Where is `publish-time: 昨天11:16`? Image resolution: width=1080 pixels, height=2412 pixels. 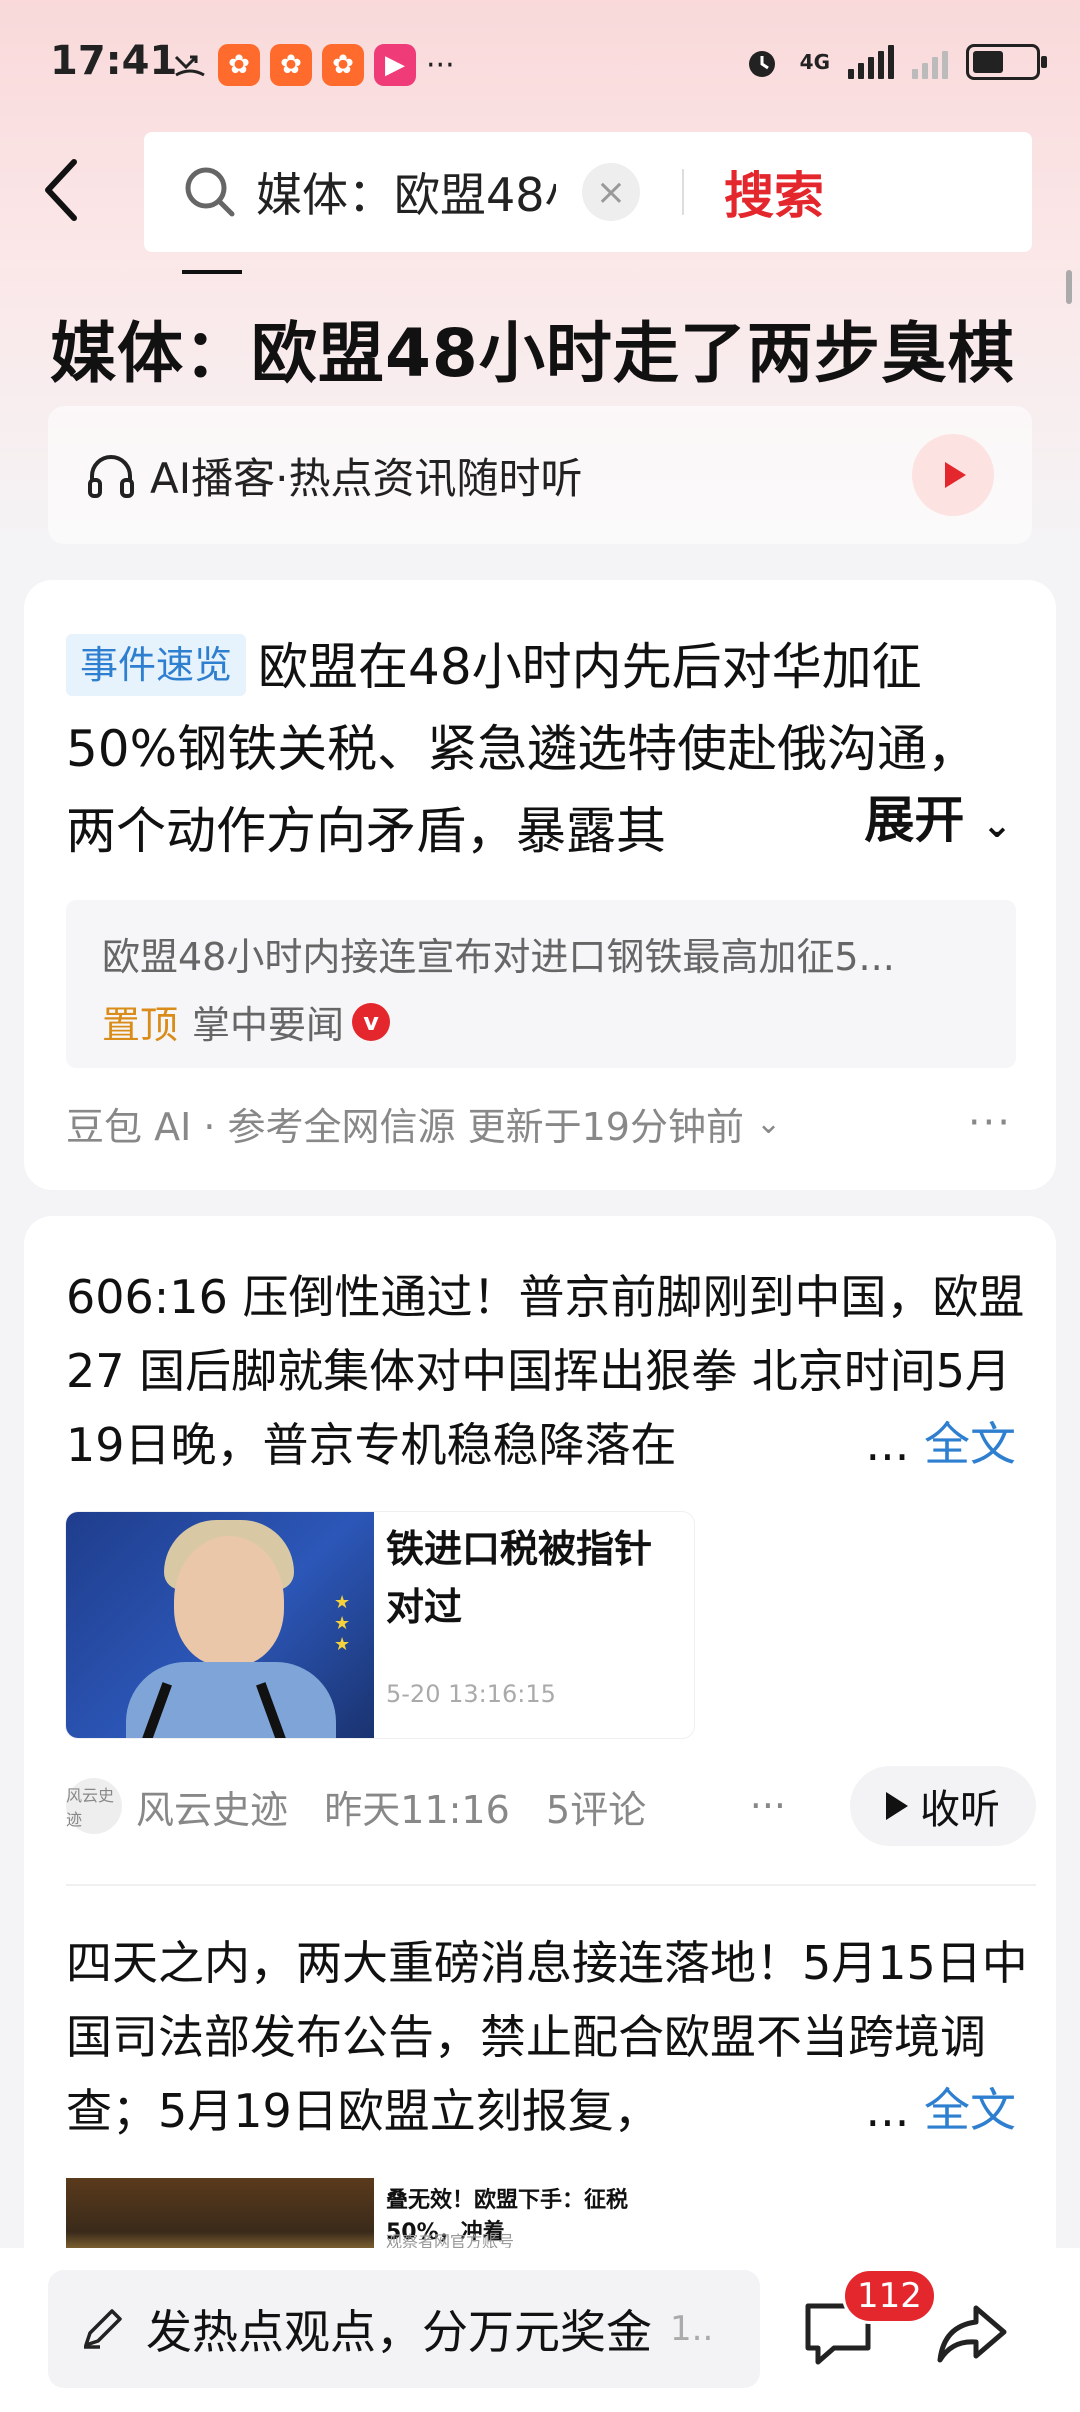 publish-time: 昨天11:16 is located at coordinates (417, 1809).